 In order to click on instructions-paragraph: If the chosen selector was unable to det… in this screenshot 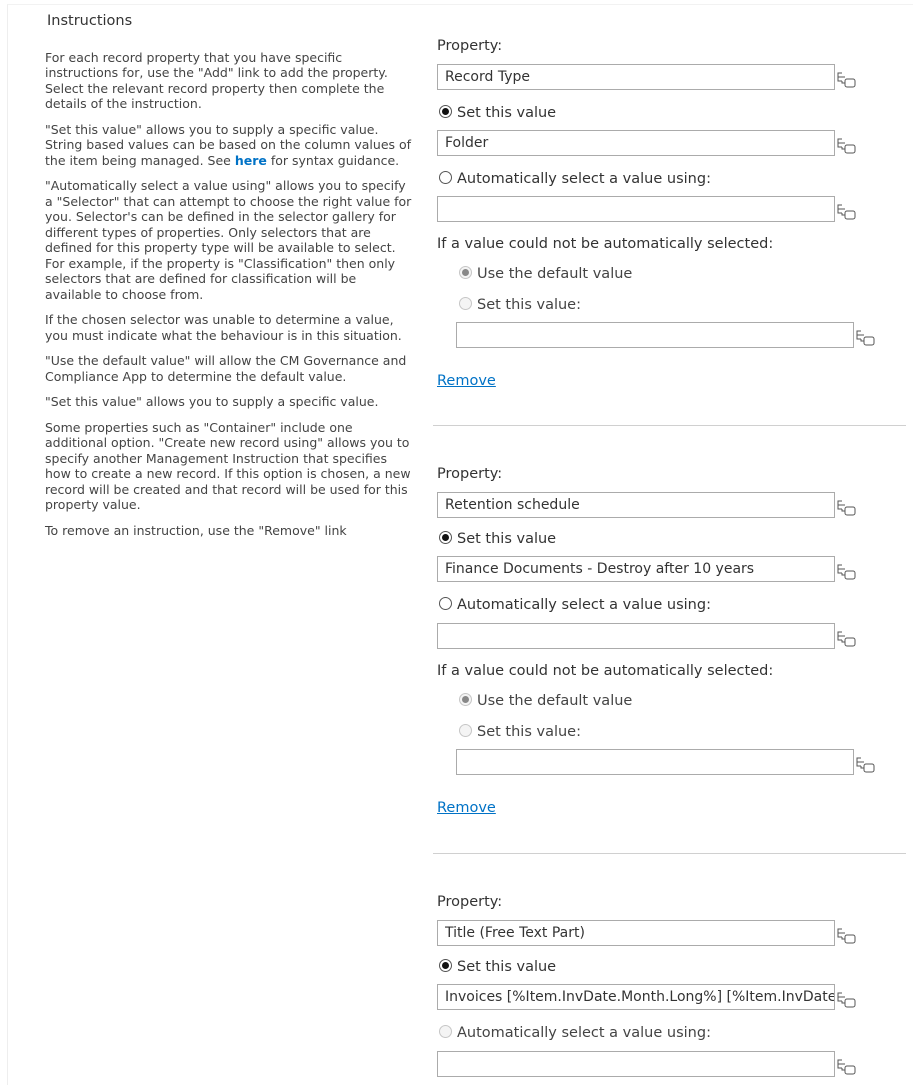, I will do `click(223, 327)`.